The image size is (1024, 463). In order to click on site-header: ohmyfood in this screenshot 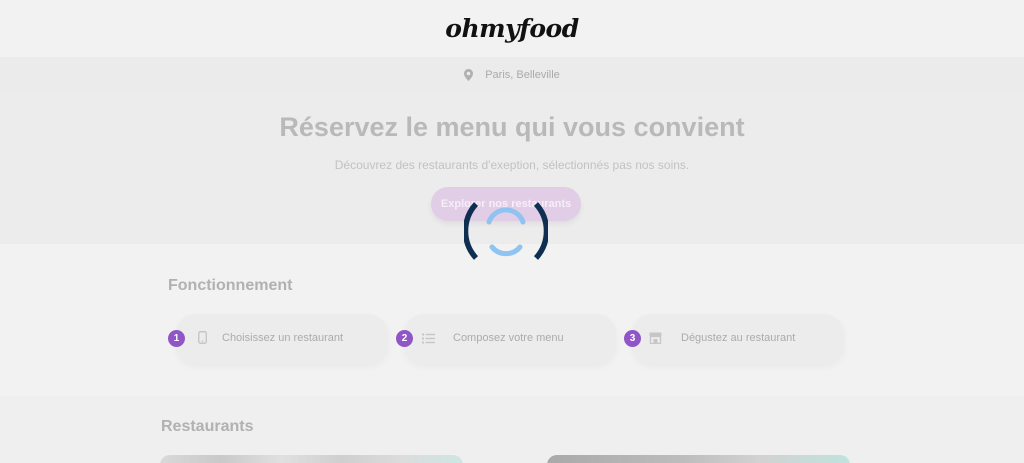, I will do `click(512, 28)`.